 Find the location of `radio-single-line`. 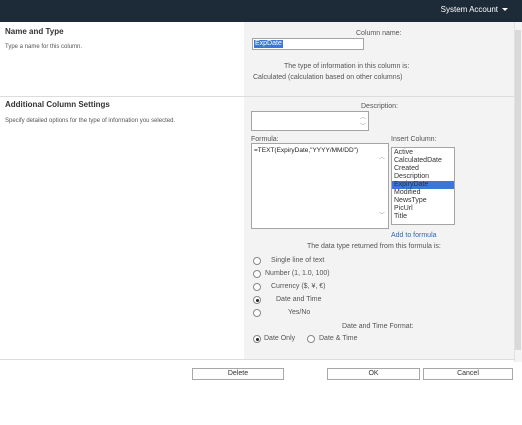

radio-single-line is located at coordinates (257, 261).